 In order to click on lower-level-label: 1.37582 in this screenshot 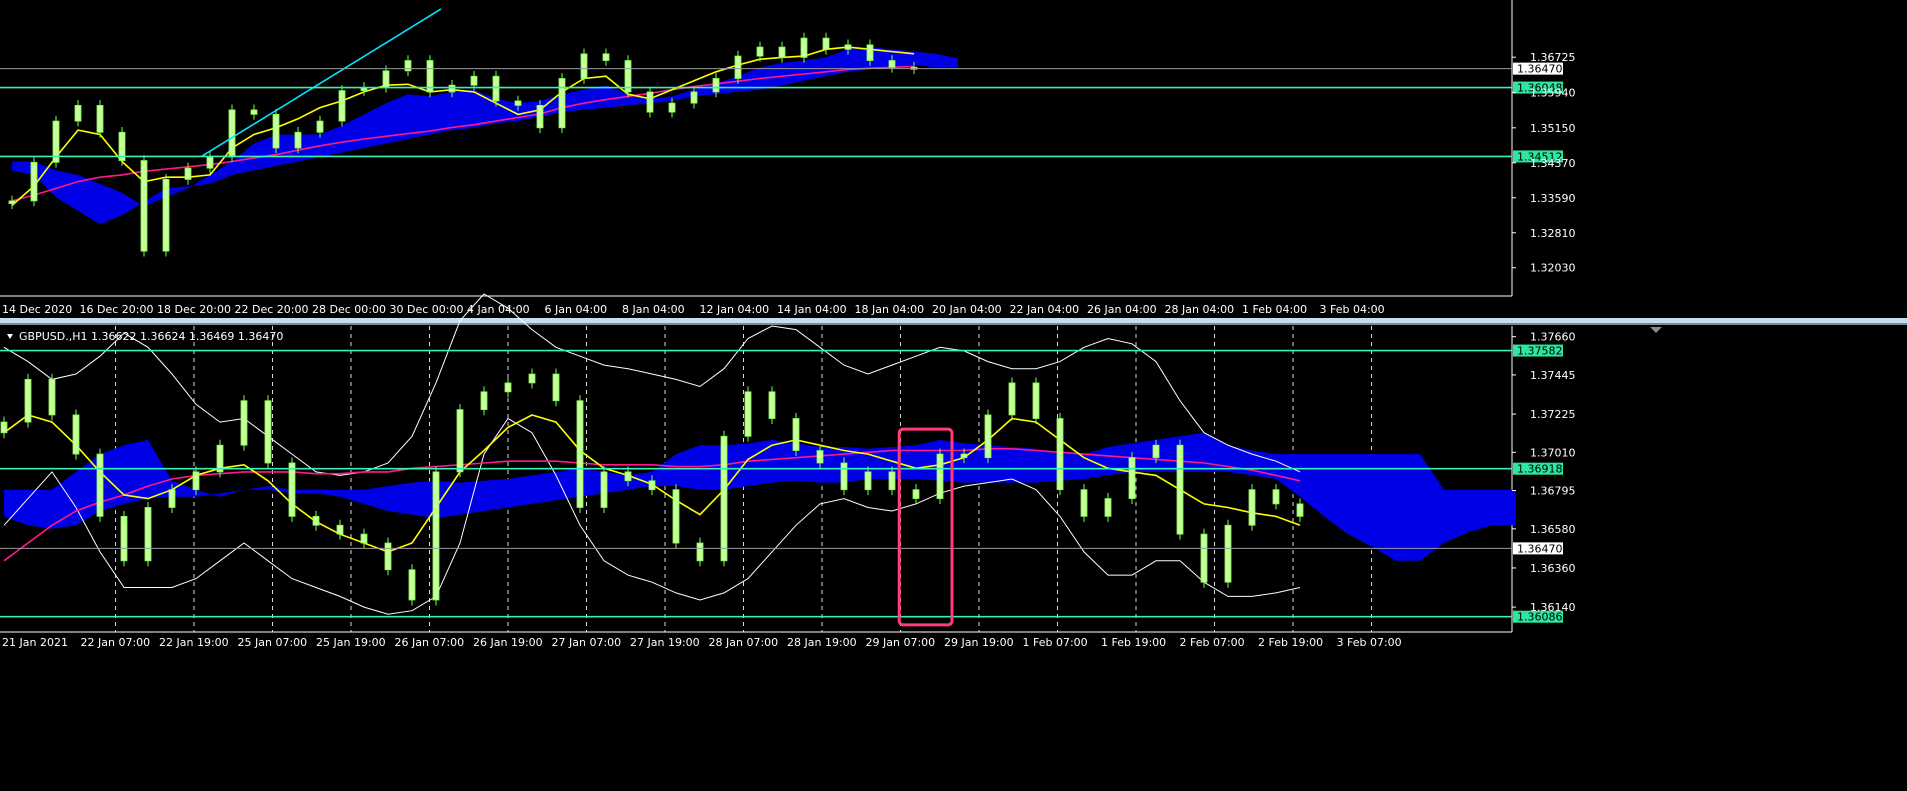, I will do `click(1540, 351)`.